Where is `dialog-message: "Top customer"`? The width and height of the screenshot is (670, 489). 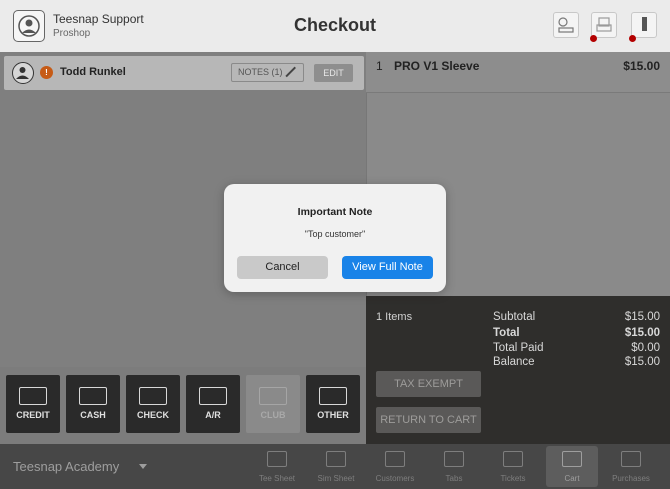 dialog-message: "Top customer" is located at coordinates (335, 234).